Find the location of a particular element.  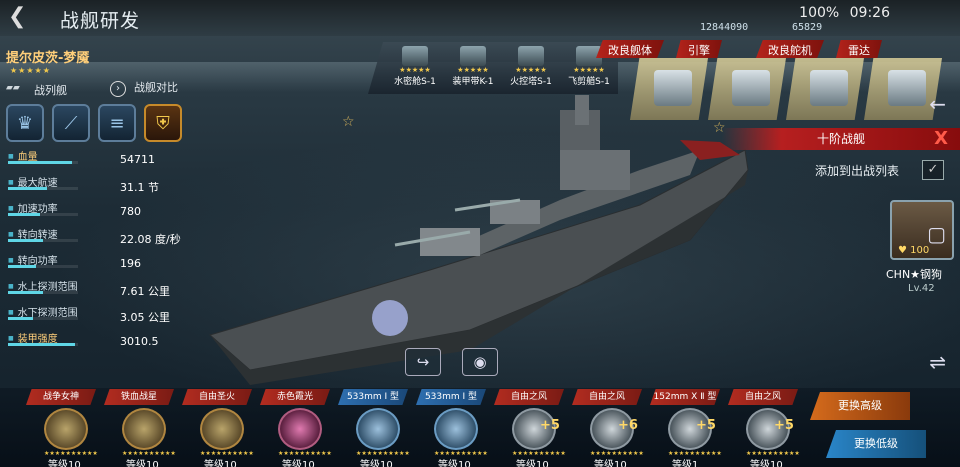

hull-upgrade-card is located at coordinates (669, 89).